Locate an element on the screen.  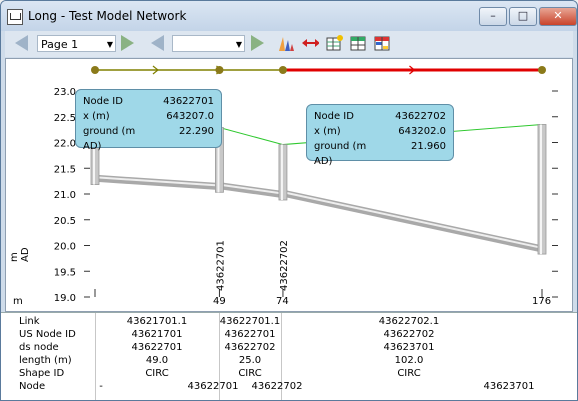
y-axis-label: m AD is located at coordinates (20, 254).